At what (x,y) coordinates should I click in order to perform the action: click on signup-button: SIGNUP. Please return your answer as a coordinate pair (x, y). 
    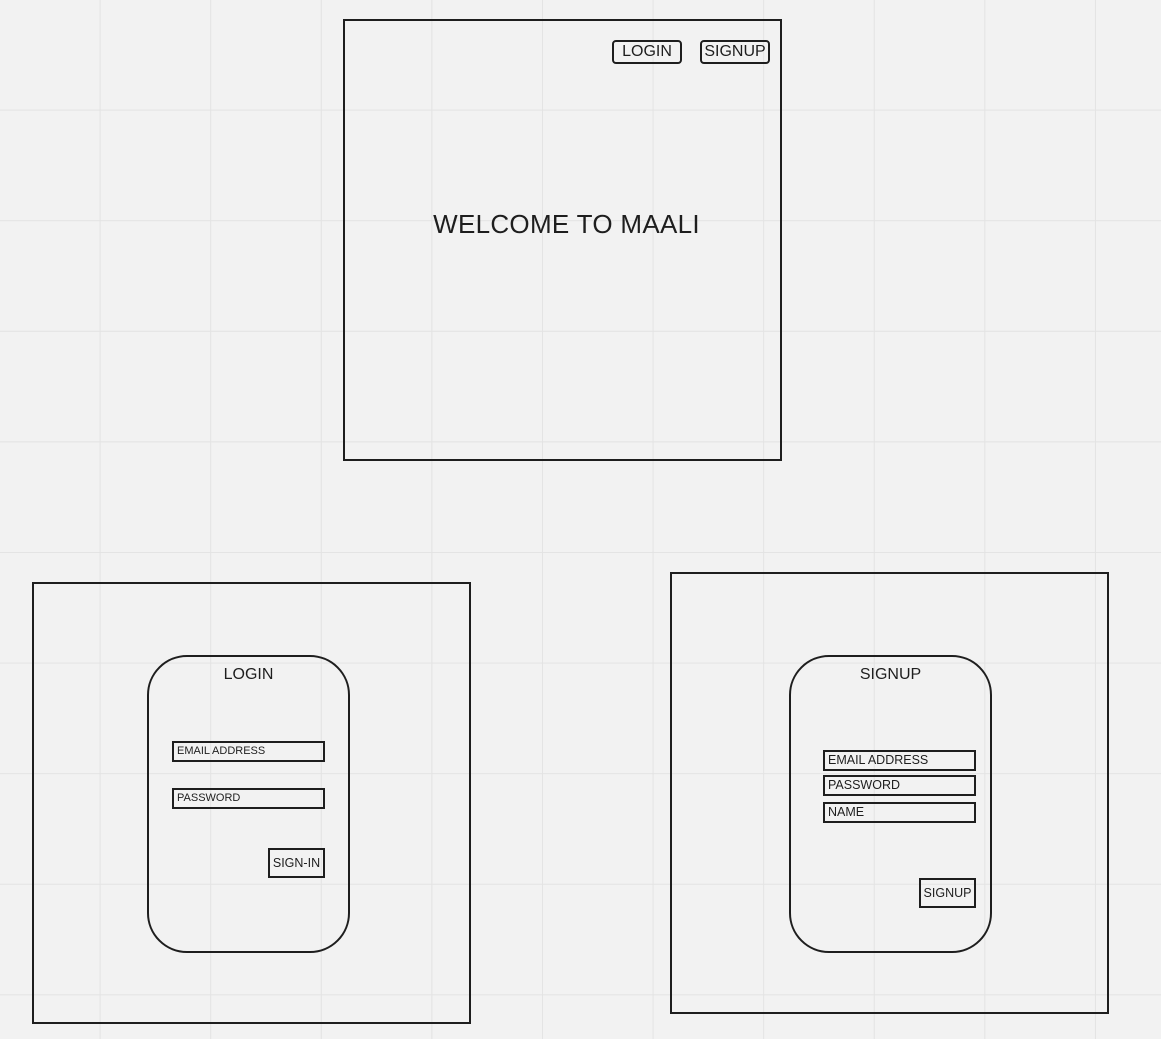
    Looking at the image, I should click on (735, 52).